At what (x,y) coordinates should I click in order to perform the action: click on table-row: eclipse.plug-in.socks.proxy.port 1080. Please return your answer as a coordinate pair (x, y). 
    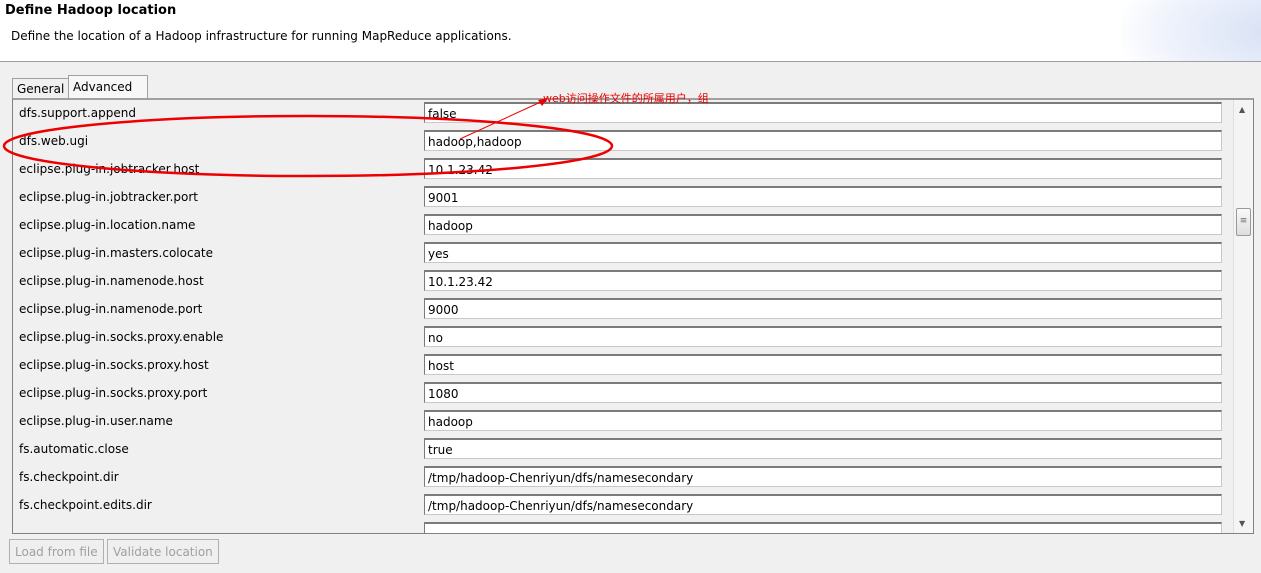
    Looking at the image, I should click on (622, 394).